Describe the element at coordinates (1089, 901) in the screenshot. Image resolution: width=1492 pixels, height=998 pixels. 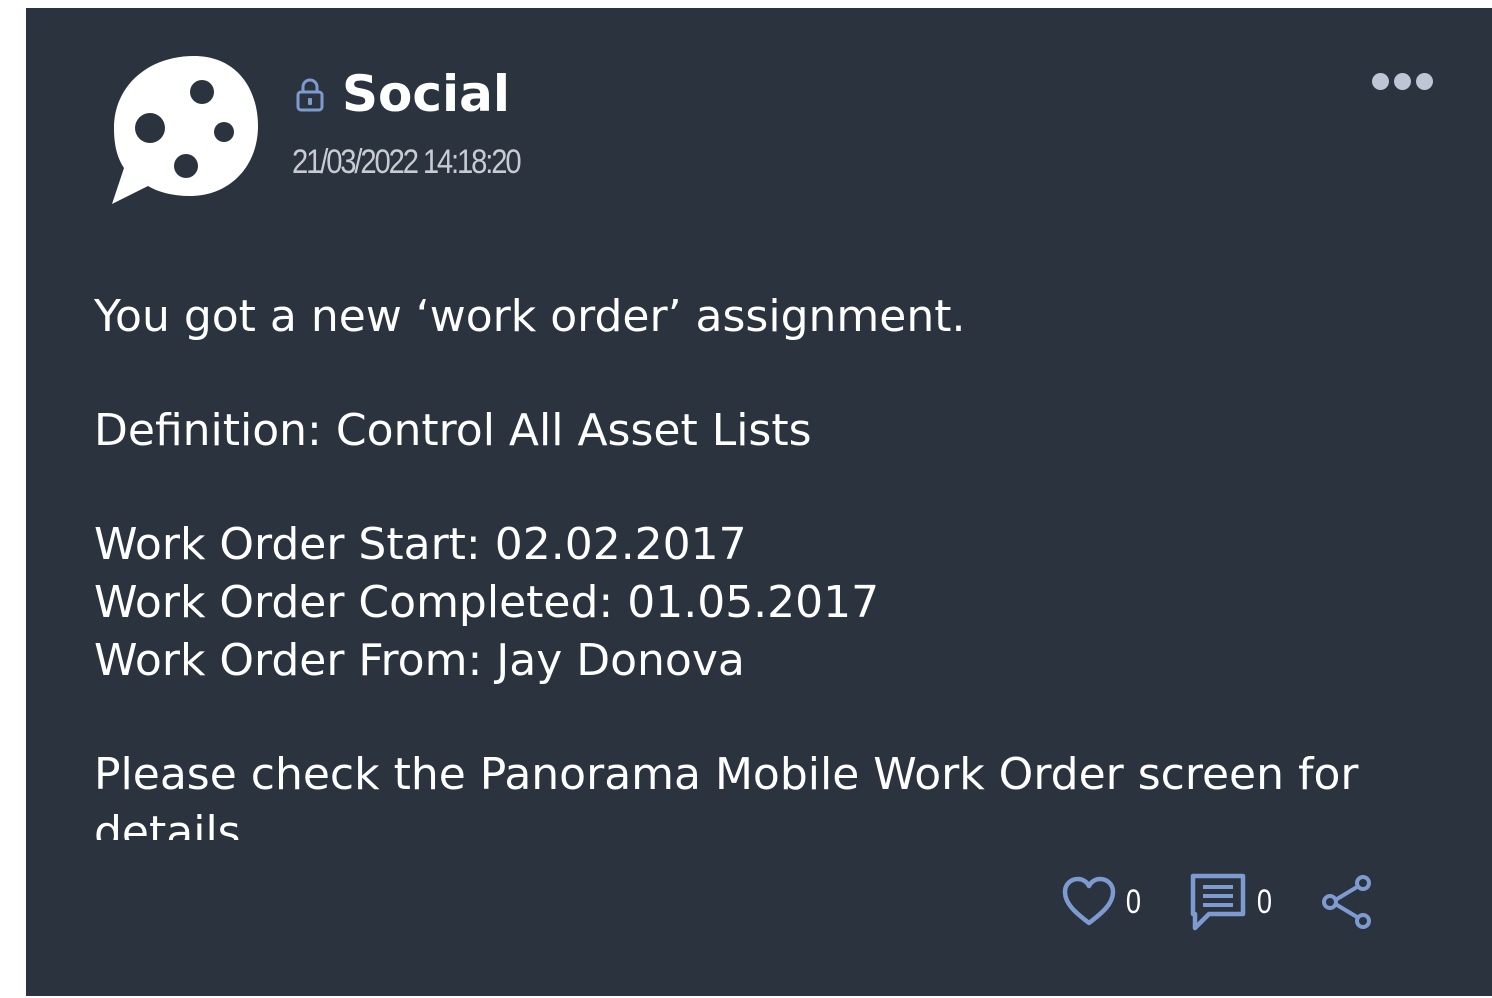
I see `heart-outline-icon` at that location.